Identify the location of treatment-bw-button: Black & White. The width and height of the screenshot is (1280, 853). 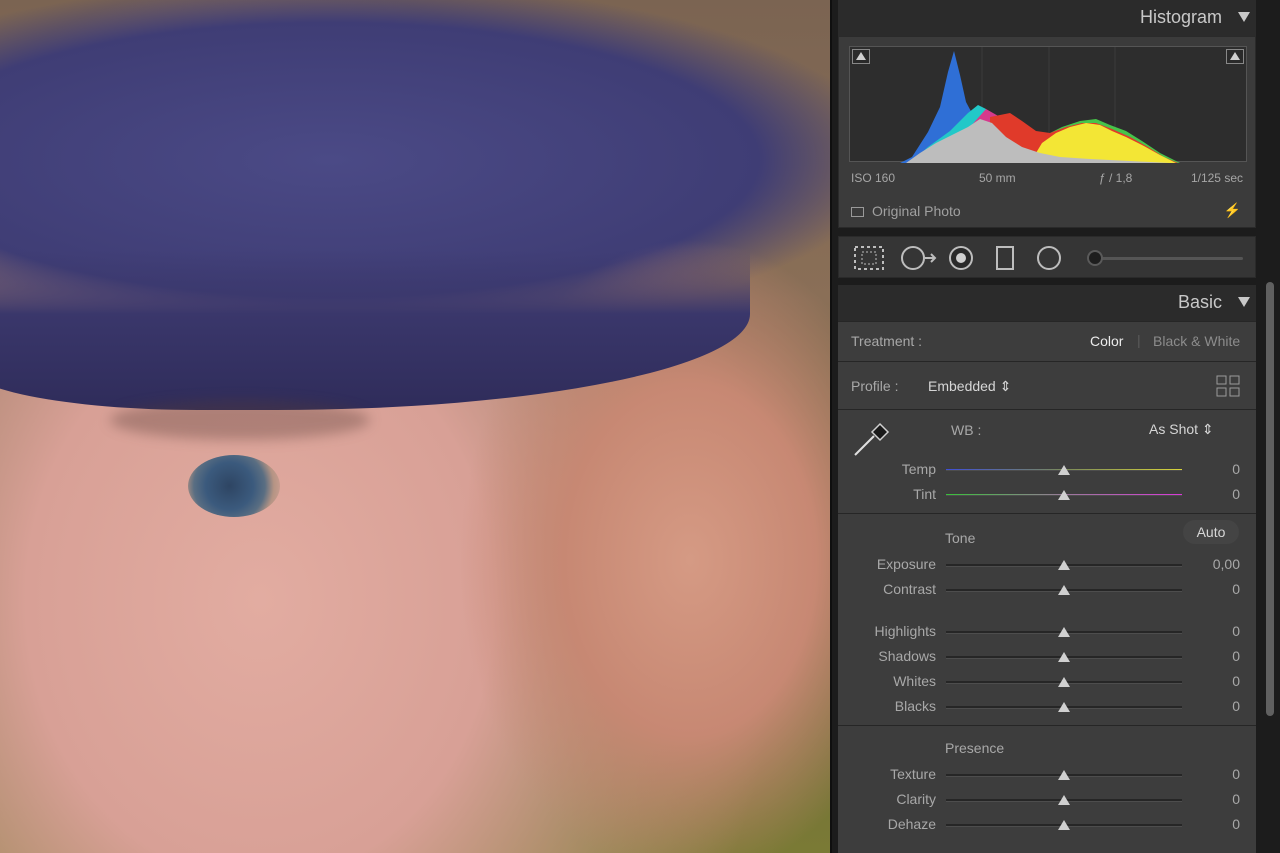
(1196, 341).